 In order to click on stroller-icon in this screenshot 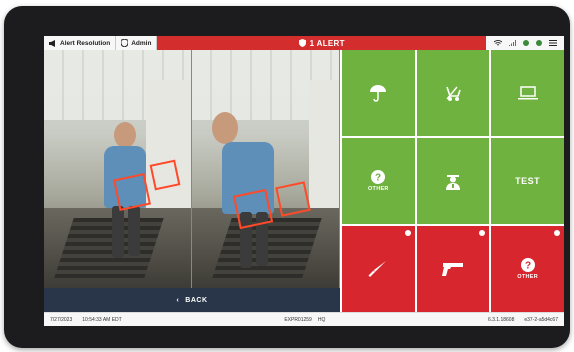, I will do `click(453, 93)`.